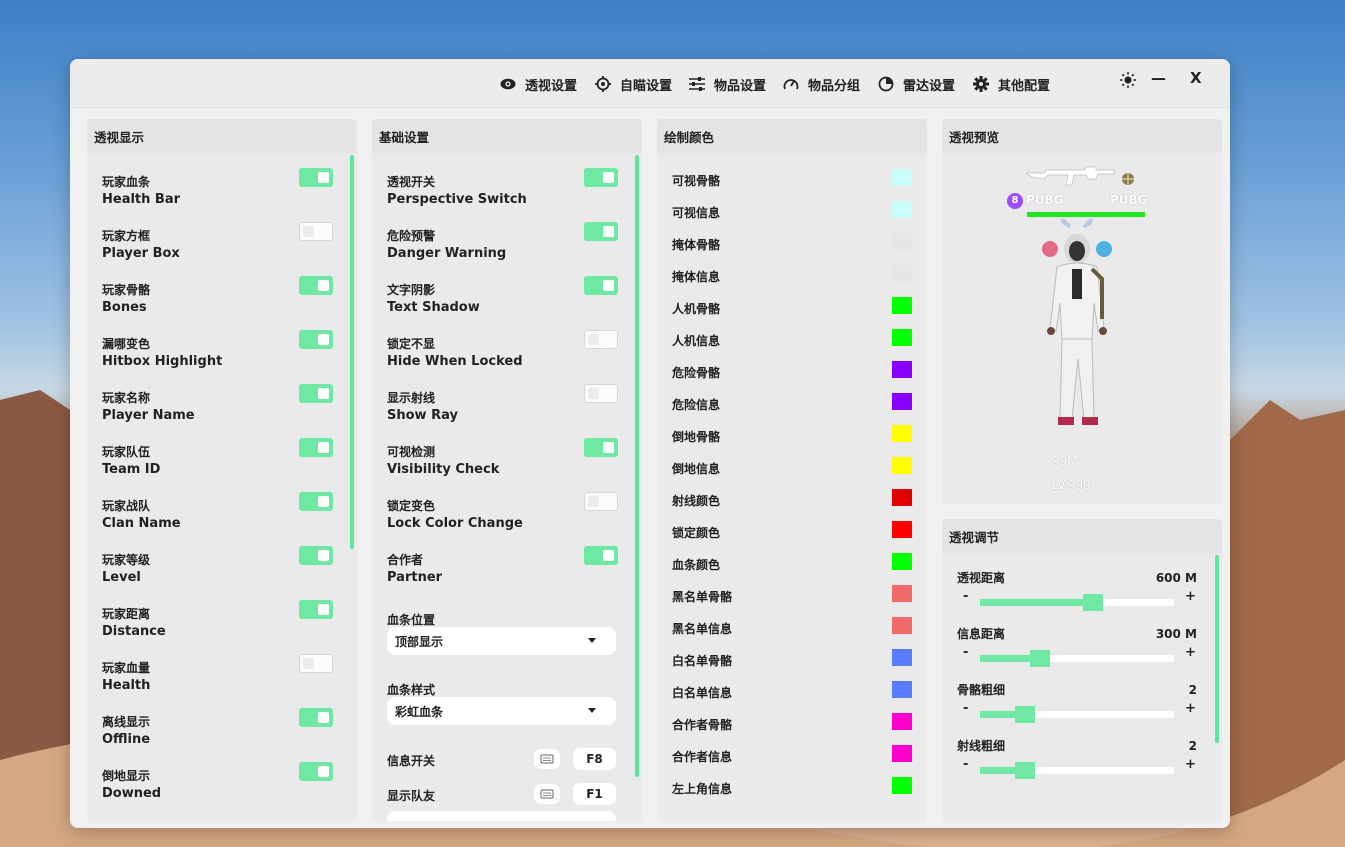  Describe the element at coordinates (126, 506) in the screenshot. I see `setting-label-zh: 玩家战队` at that location.